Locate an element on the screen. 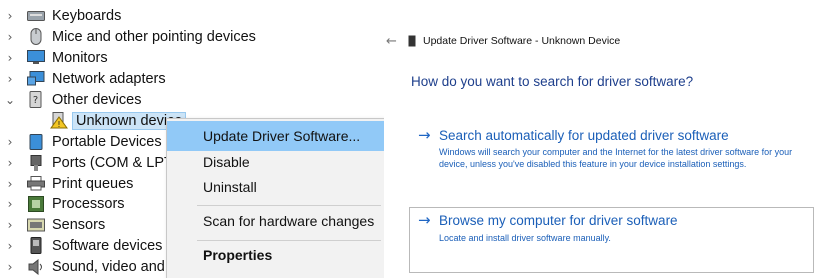 The image size is (824, 278). tree-item-print-queues: › Print queues is located at coordinates (67, 183).